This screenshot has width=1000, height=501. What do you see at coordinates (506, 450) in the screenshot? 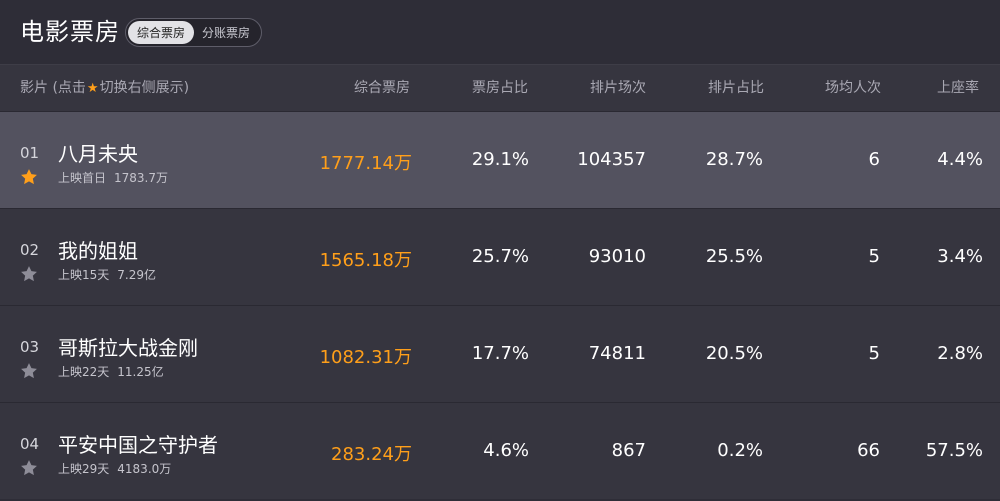
I see `box-share-value: 4.6%` at bounding box center [506, 450].